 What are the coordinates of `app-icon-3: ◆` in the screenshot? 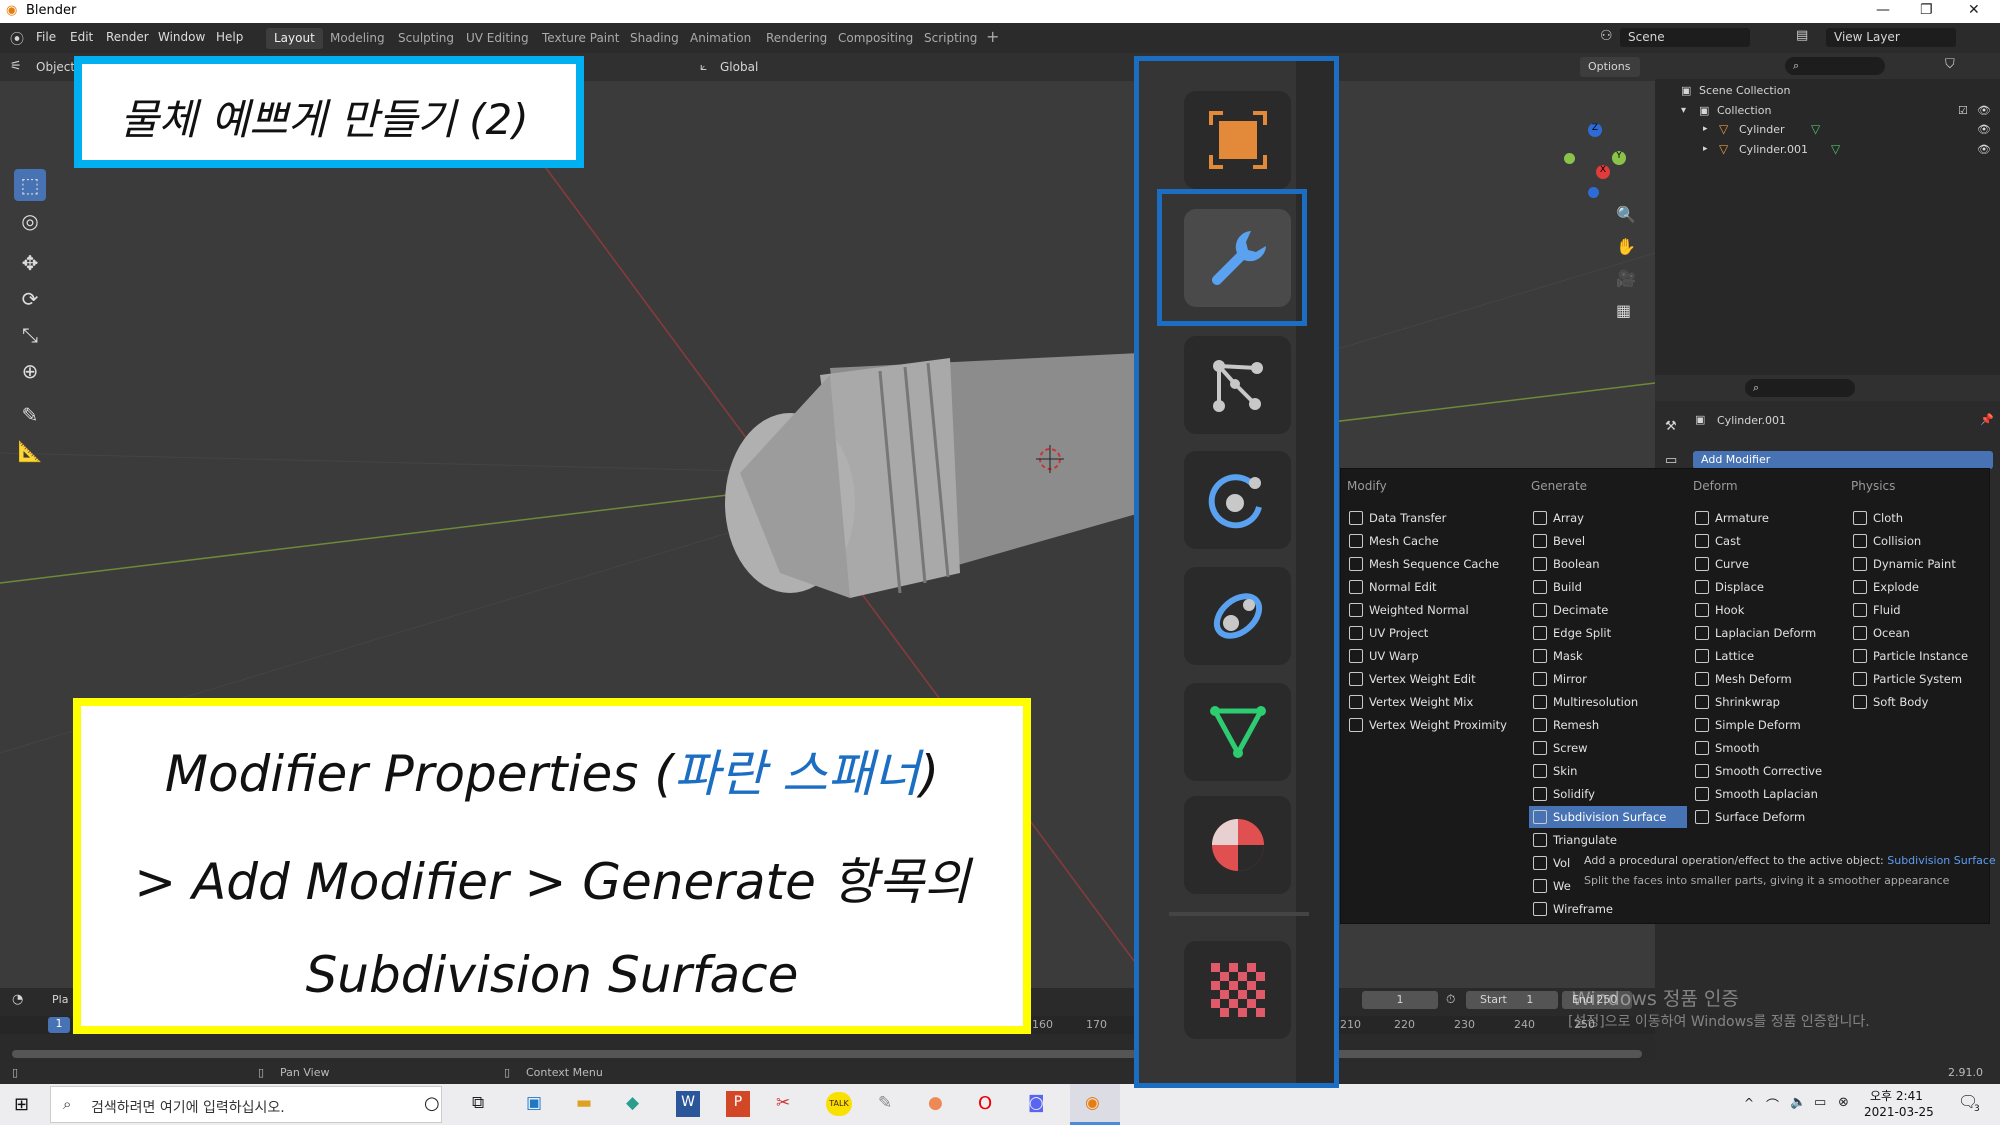 It's located at (632, 1103).